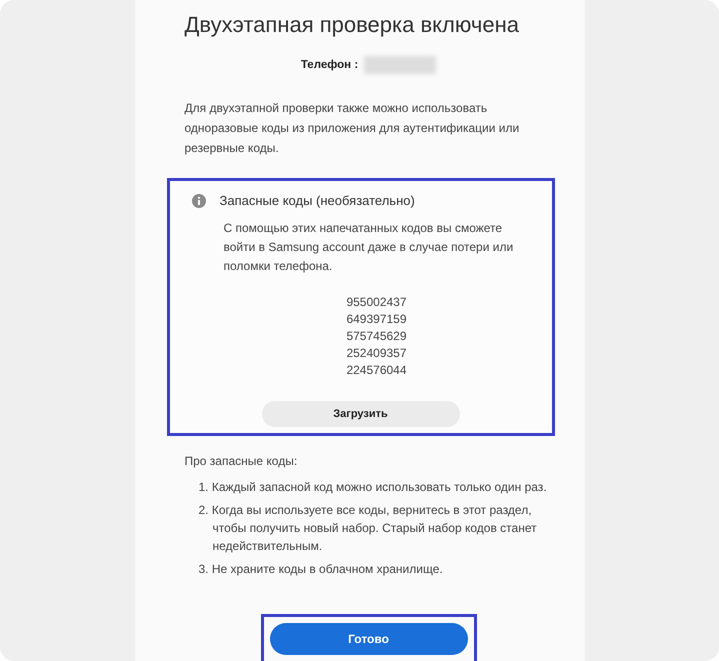 This screenshot has width=719, height=661. Describe the element at coordinates (376, 319) in the screenshot. I see `backup-code: 649397159` at that location.